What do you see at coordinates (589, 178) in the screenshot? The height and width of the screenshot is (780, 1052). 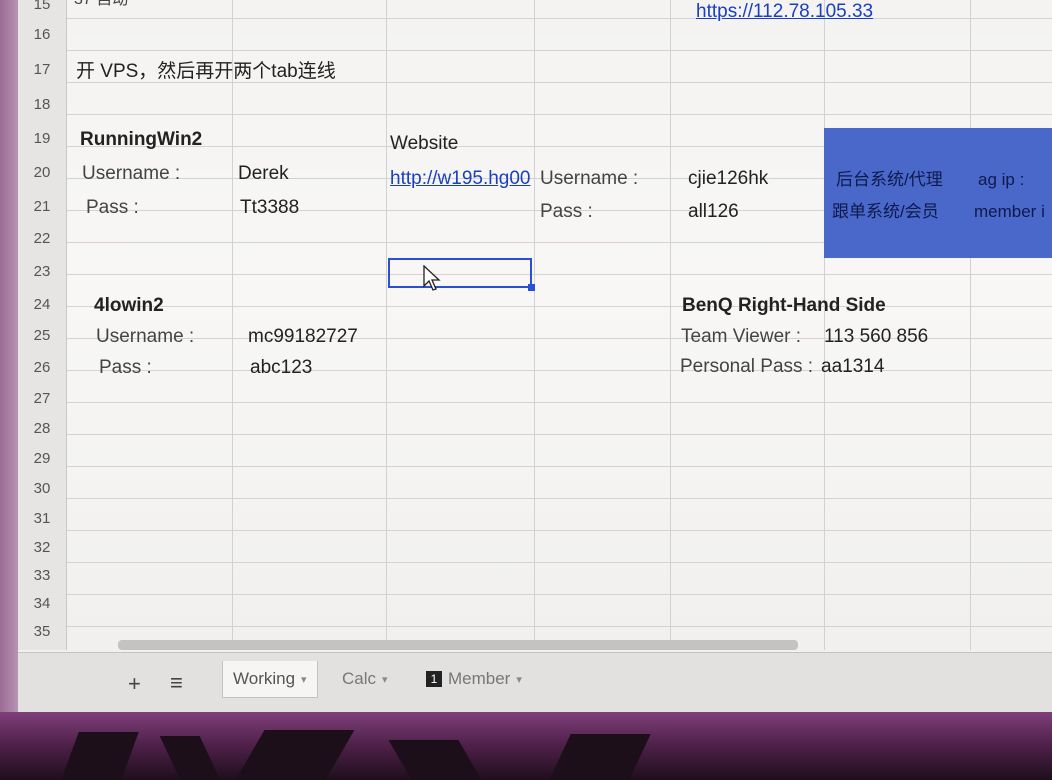 I see `website-username-label: Username :` at bounding box center [589, 178].